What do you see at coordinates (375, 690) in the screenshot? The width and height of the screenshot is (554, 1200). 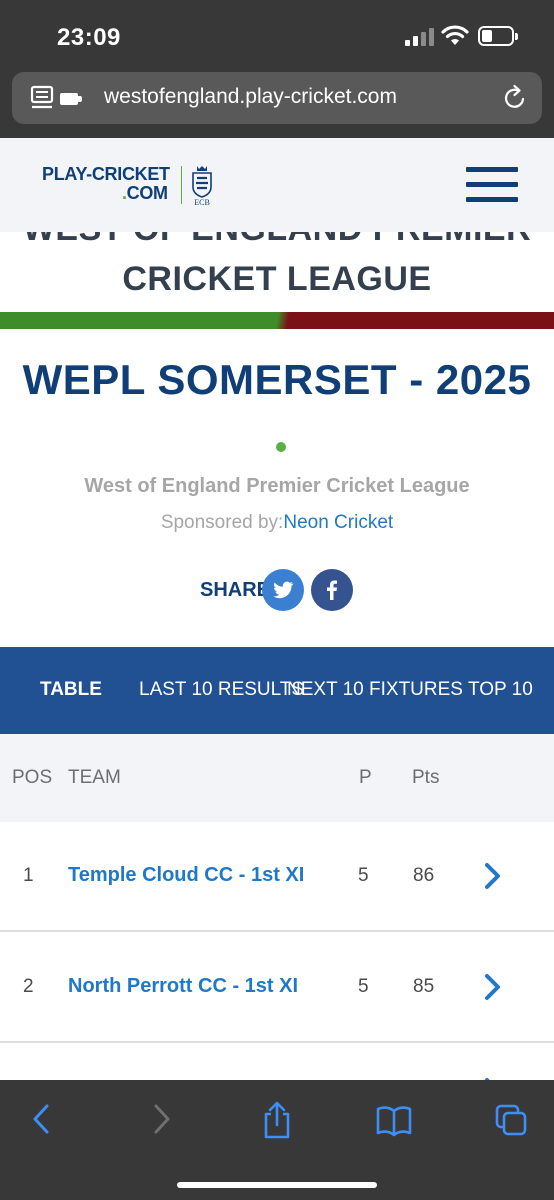 I see `tab-next-10-fixtures: NEXT 10 FIXTURES` at bounding box center [375, 690].